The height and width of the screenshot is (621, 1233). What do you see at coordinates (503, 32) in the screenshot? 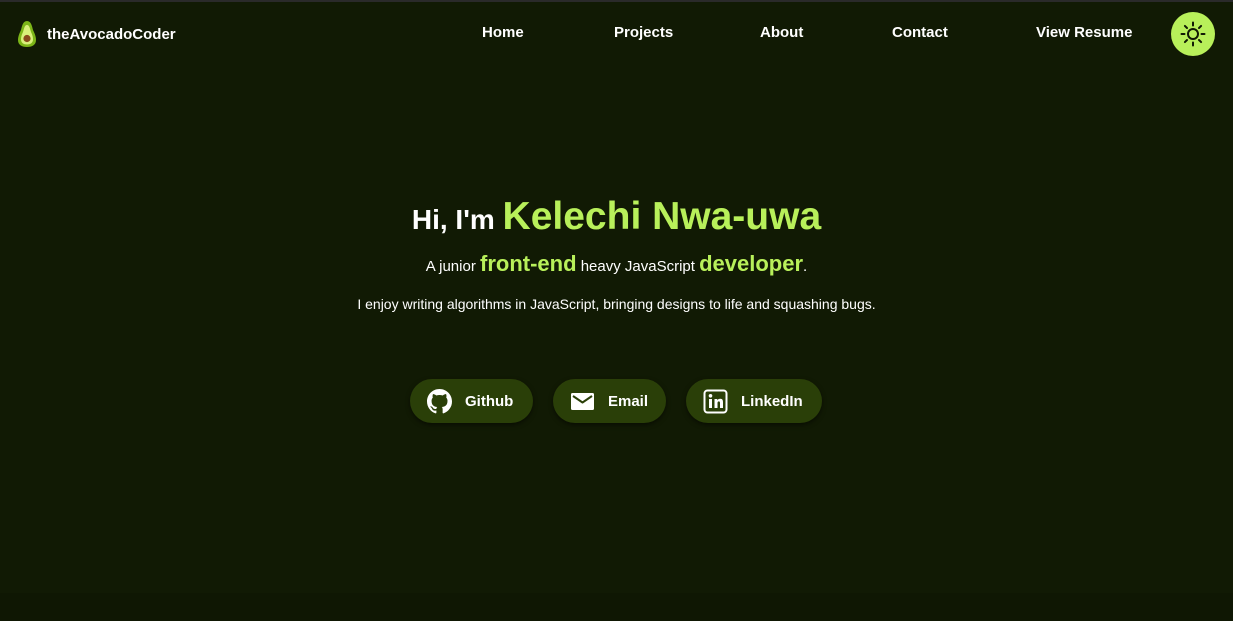
I see `nav-home-link: Home` at bounding box center [503, 32].